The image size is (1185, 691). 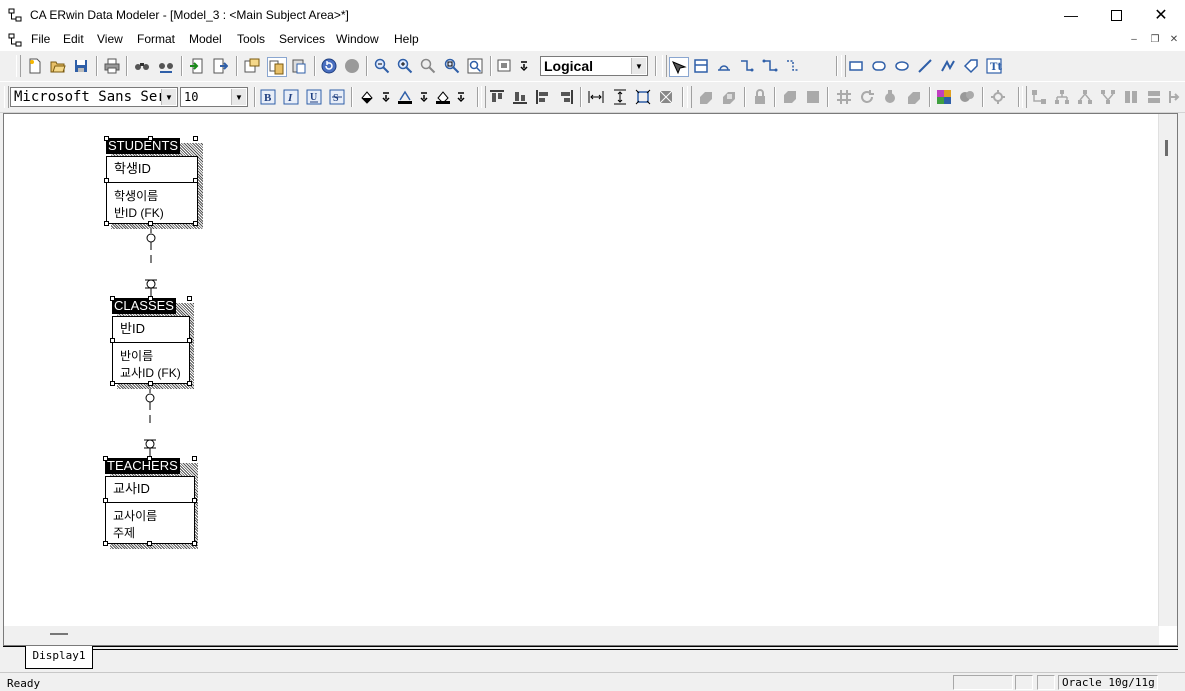 I want to click on zoom-page-icon, so click(x=475, y=66).